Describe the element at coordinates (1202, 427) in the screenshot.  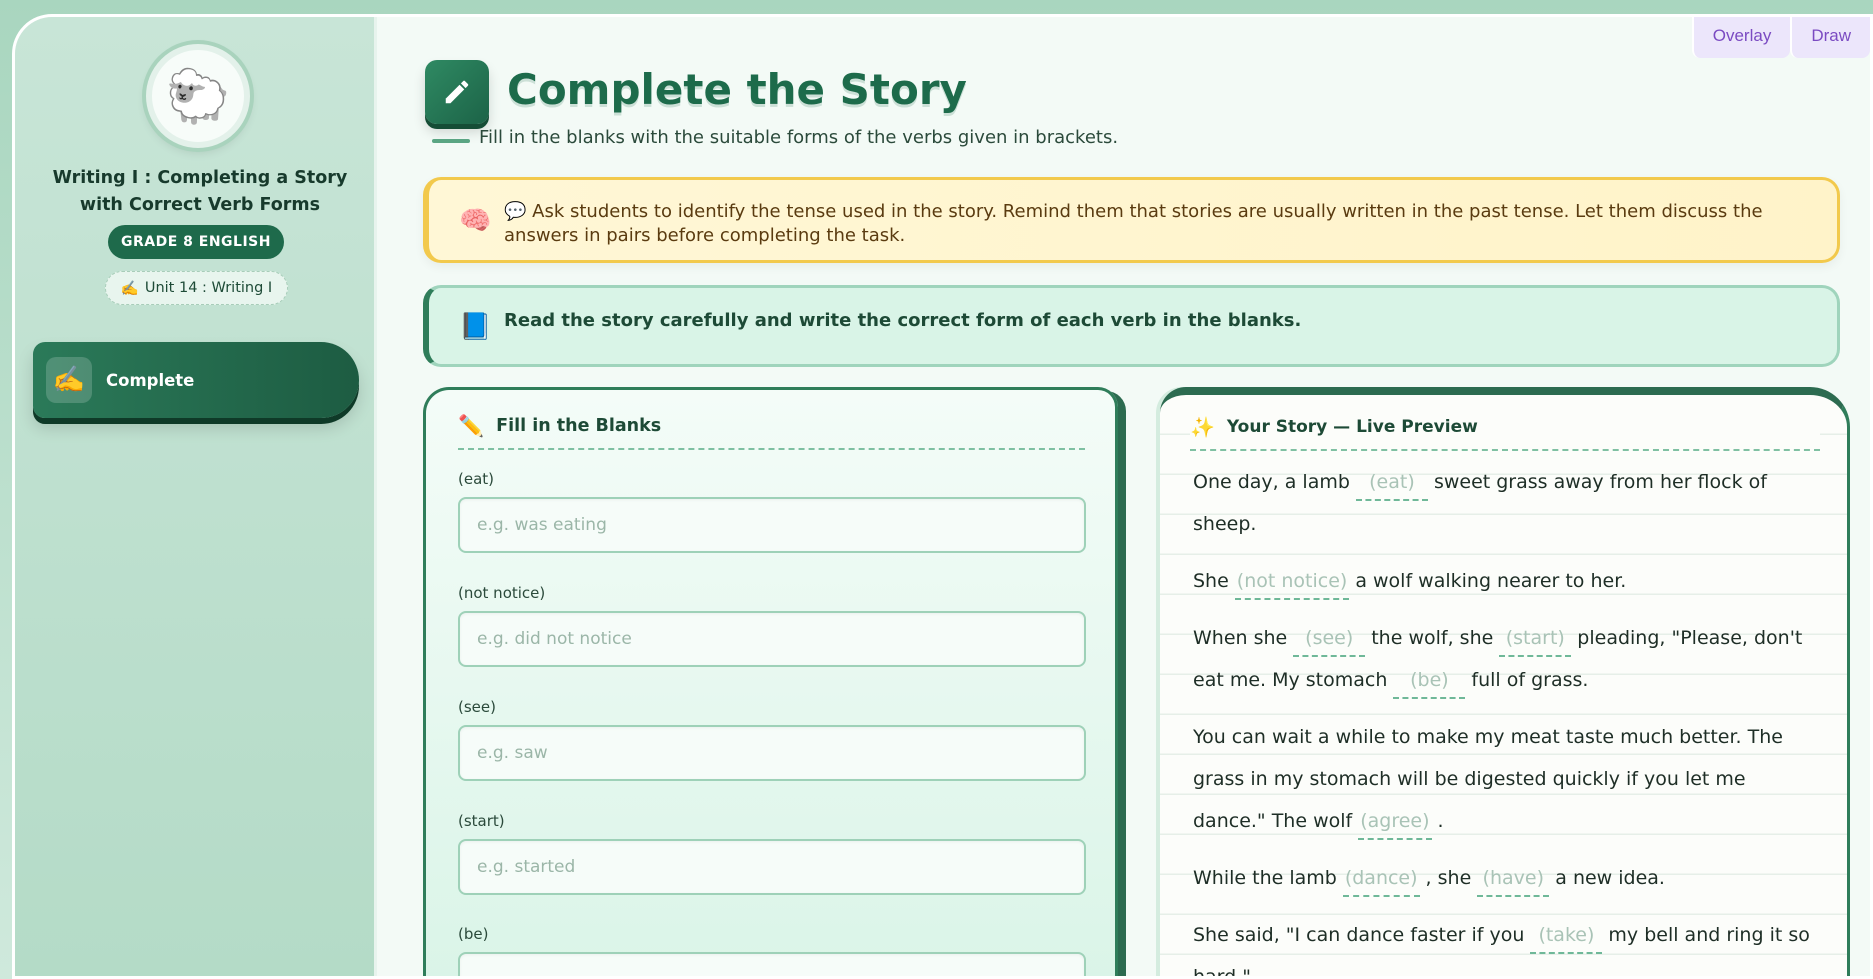
I see `sparkles-icon: ✨` at that location.